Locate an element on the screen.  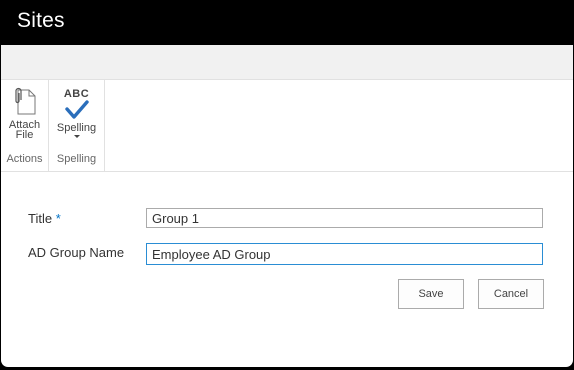
attach-file-button: Attach File is located at coordinates (24, 113).